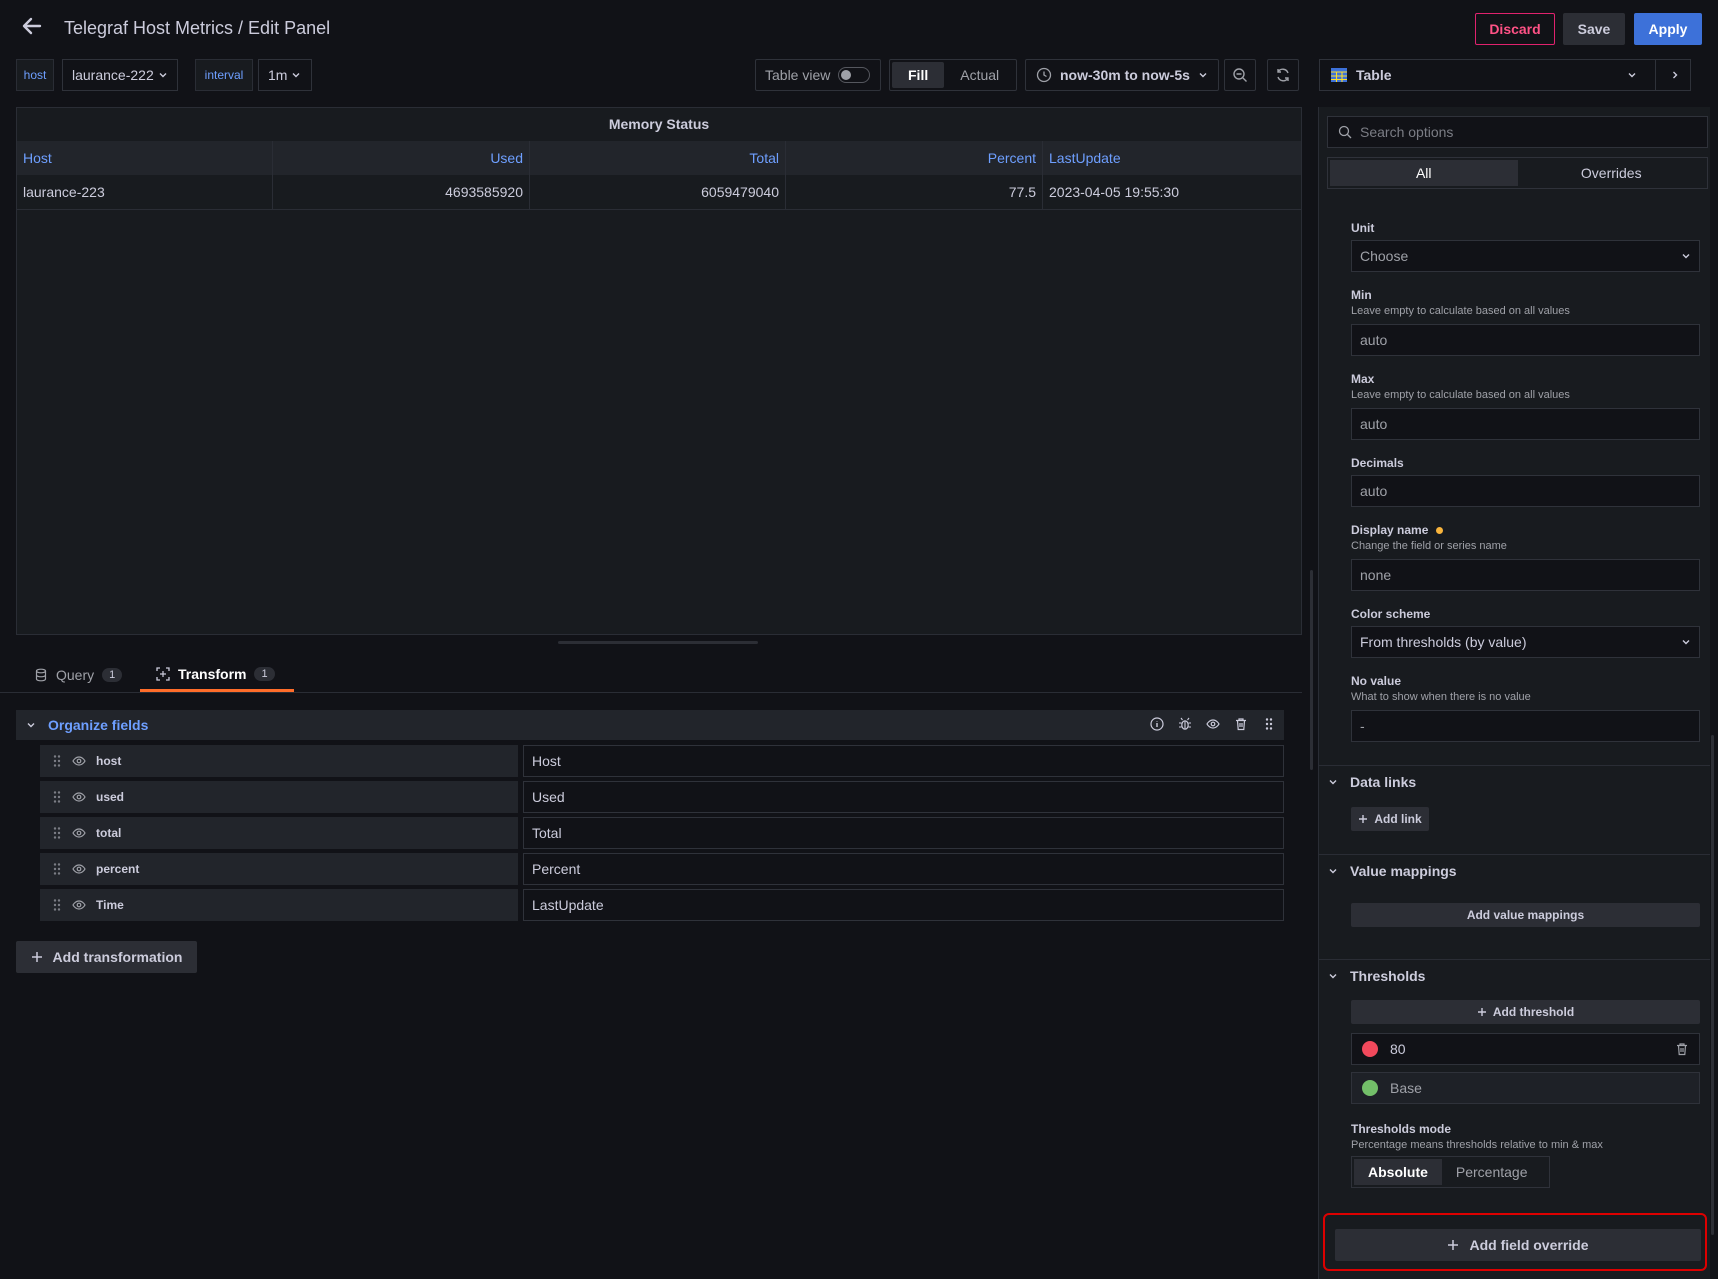 This screenshot has height=1279, width=1718. I want to click on database-icon, so click(41, 675).